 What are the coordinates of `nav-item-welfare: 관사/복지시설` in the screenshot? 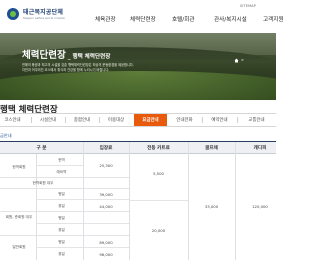 It's located at (230, 19).